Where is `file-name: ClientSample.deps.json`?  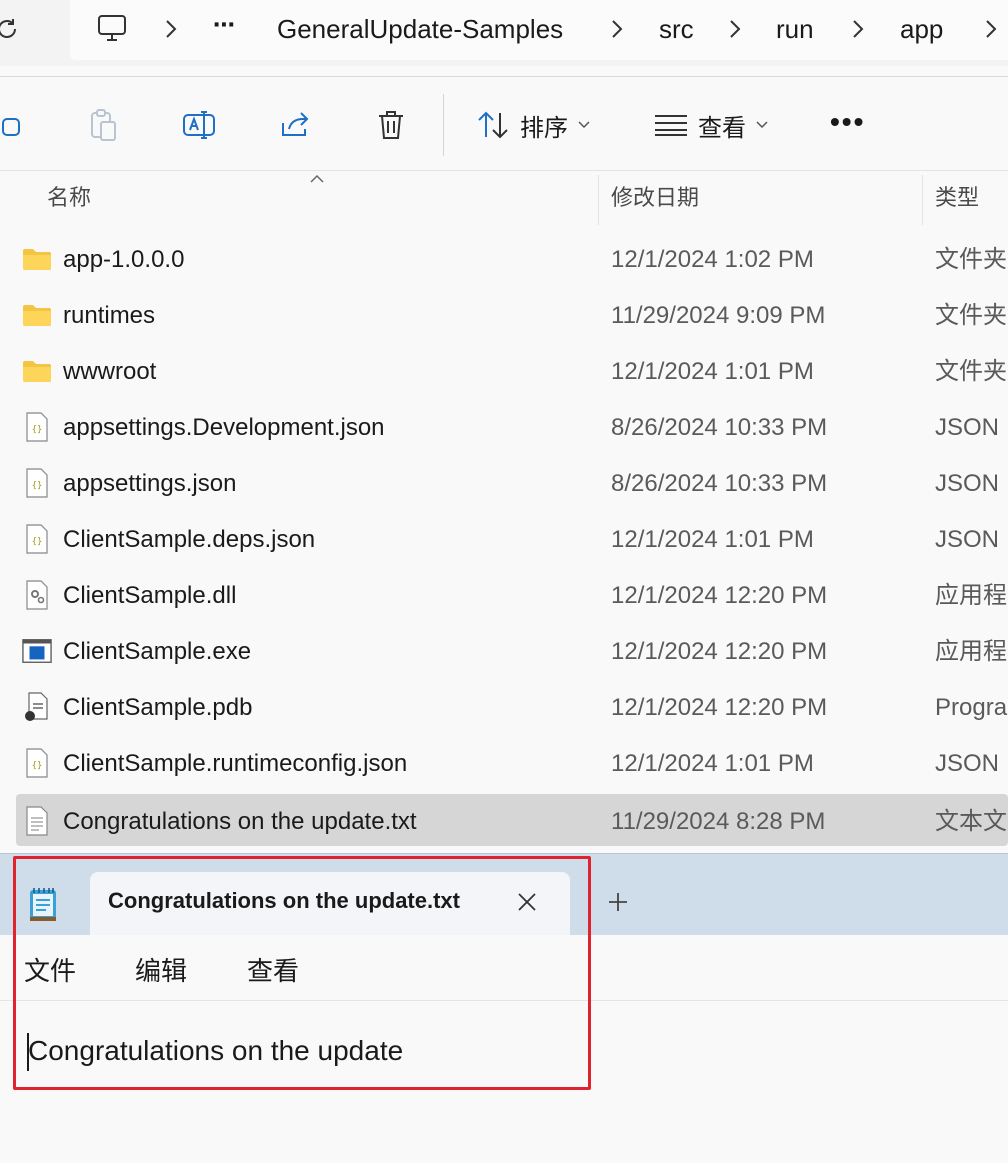
file-name: ClientSample.deps.json is located at coordinates (189, 539).